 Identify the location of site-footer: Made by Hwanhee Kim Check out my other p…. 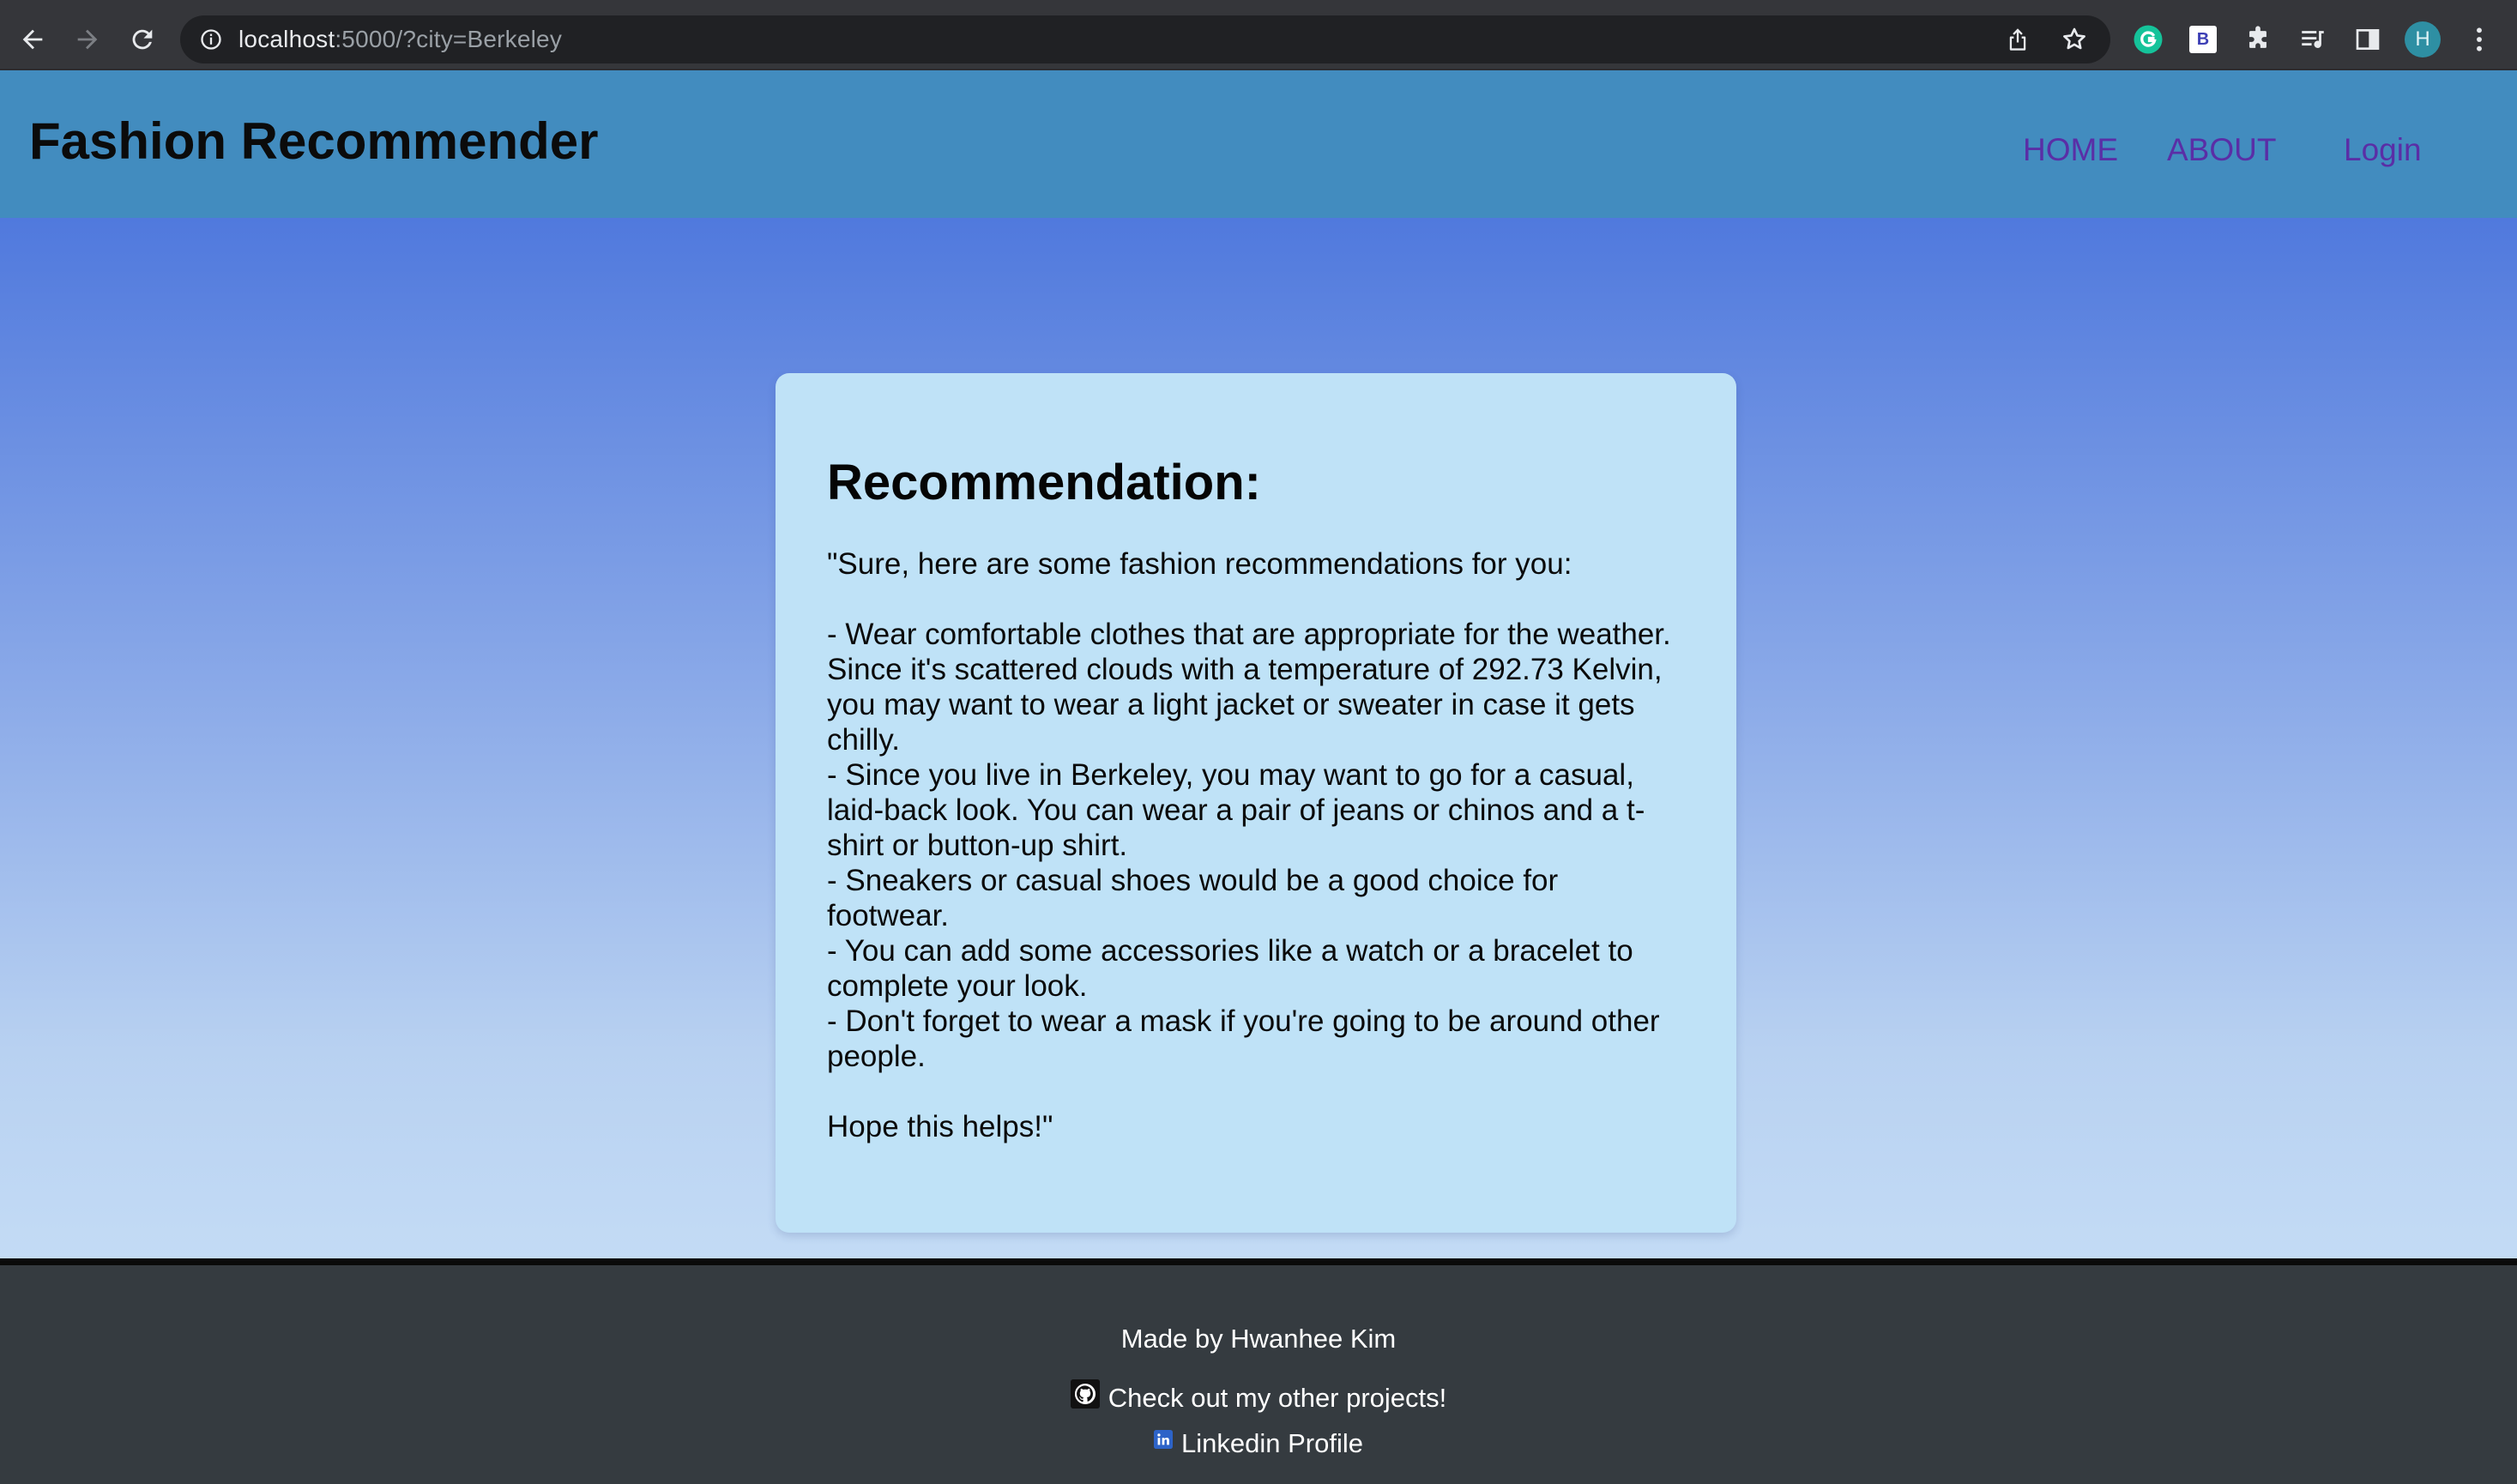
(1258, 1374).